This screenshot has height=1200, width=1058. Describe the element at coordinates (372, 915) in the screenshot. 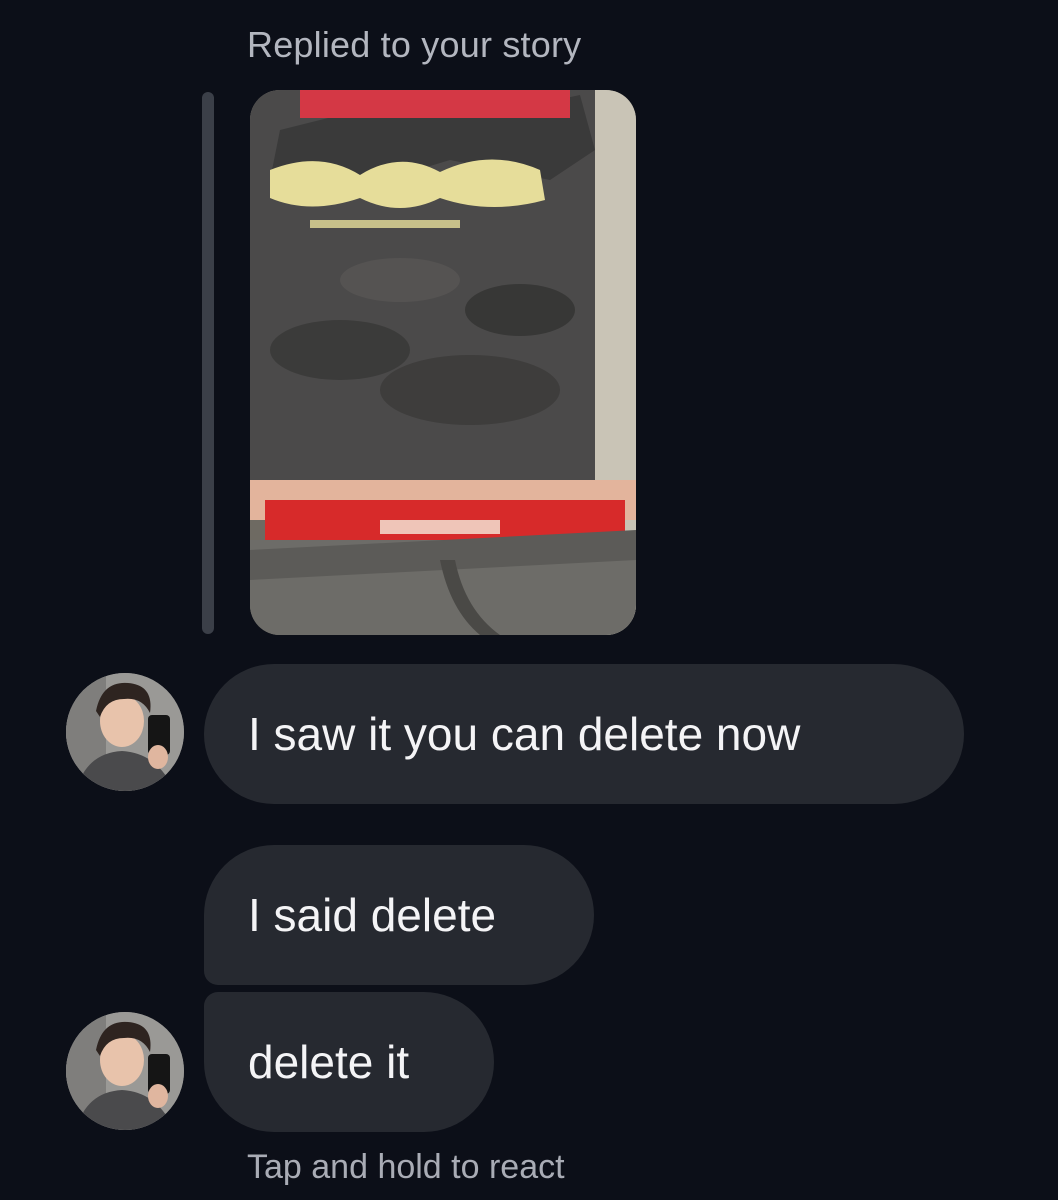

I see `message-text: I said delete` at that location.